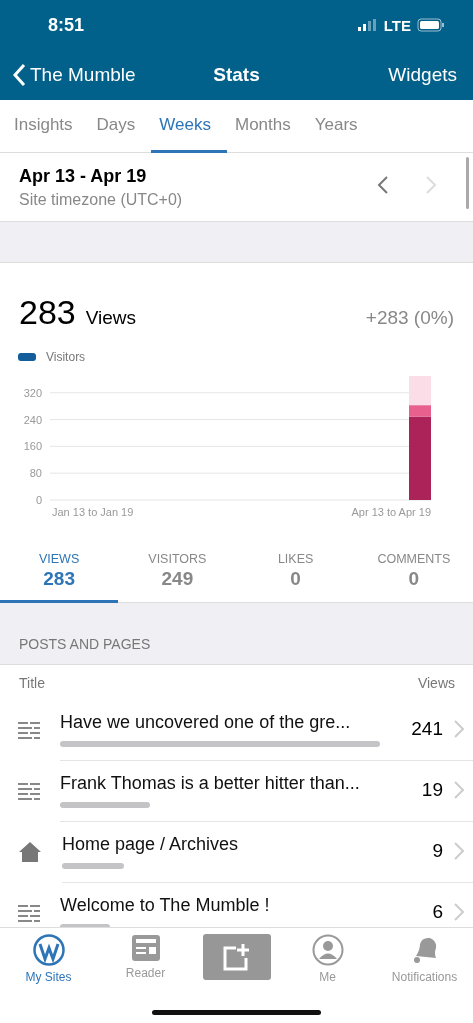 The width and height of the screenshot is (473, 1023). What do you see at coordinates (85, 644) in the screenshot?
I see `section-header: POSTS AND PAGES` at bounding box center [85, 644].